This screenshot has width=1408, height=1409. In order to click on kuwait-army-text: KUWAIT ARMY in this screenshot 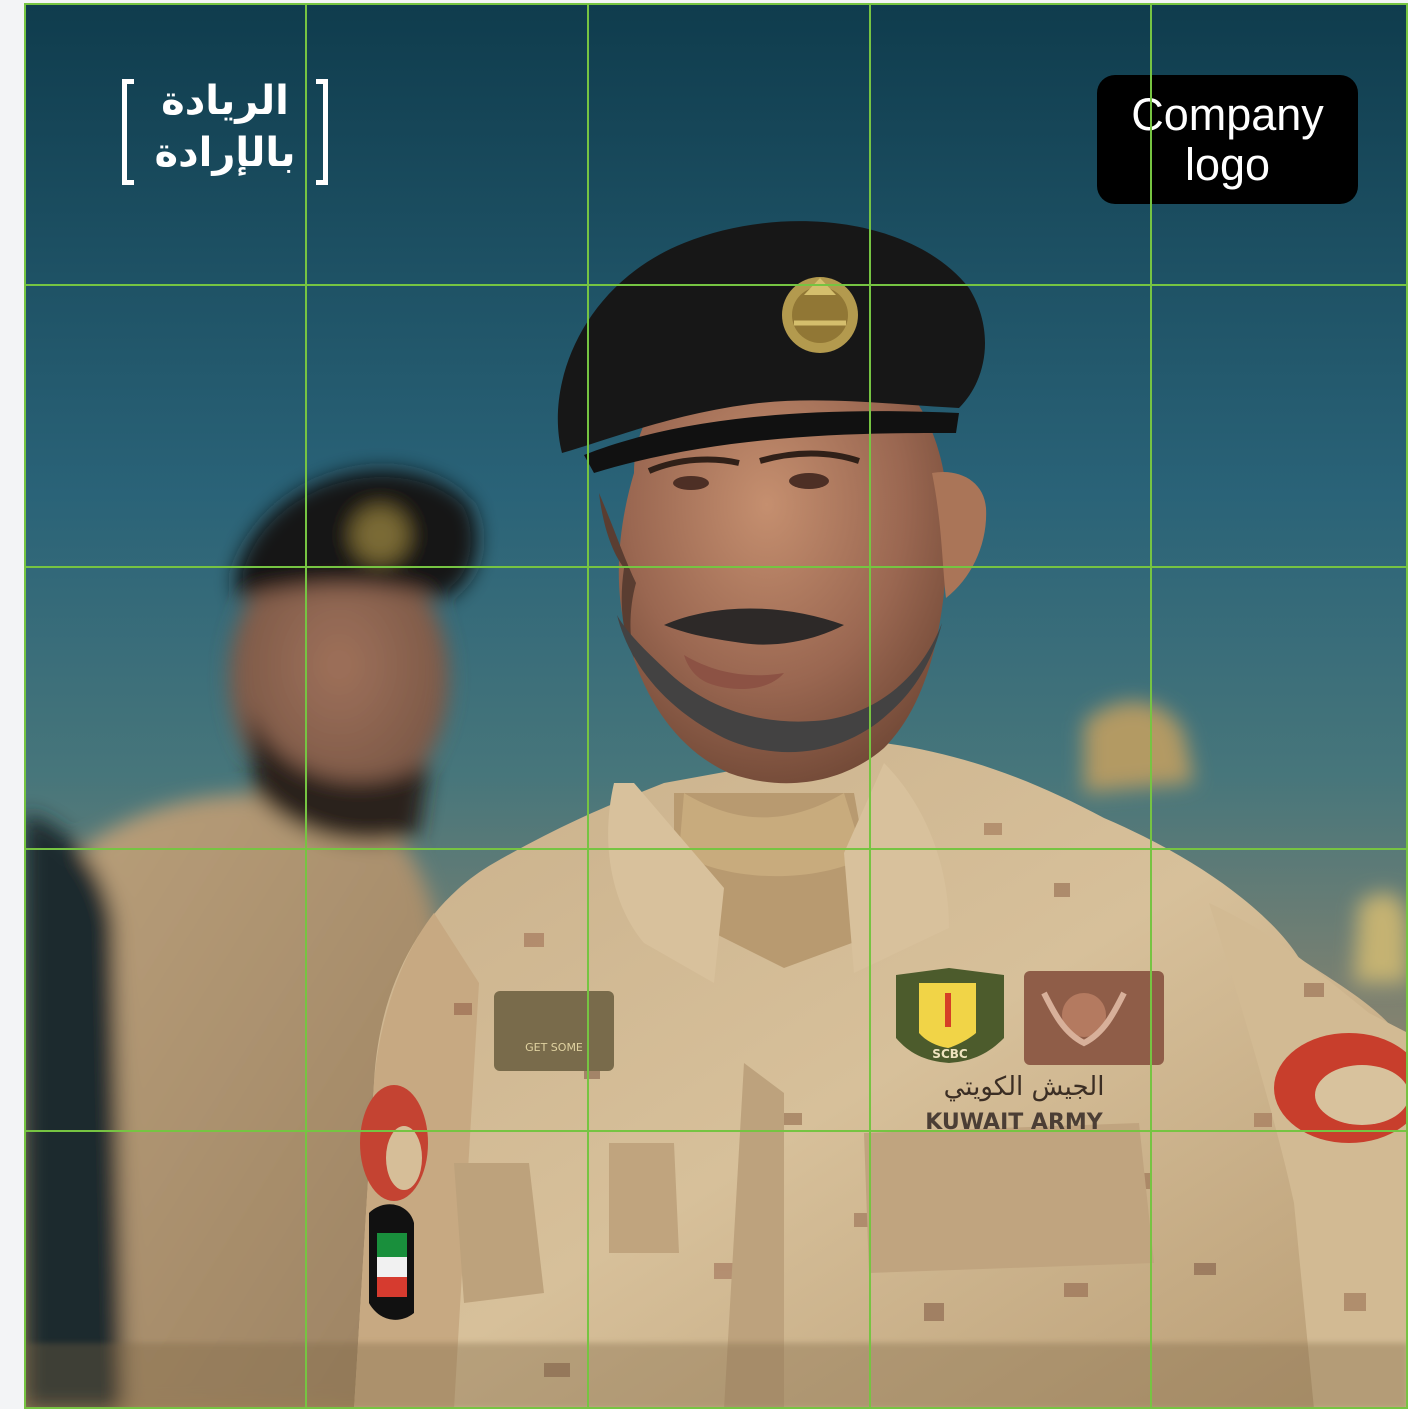, I will do `click(1014, 1122)`.